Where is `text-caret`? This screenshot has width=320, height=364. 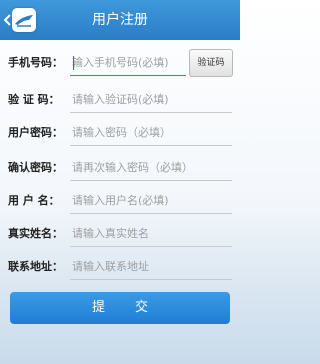
text-caret is located at coordinates (73, 63).